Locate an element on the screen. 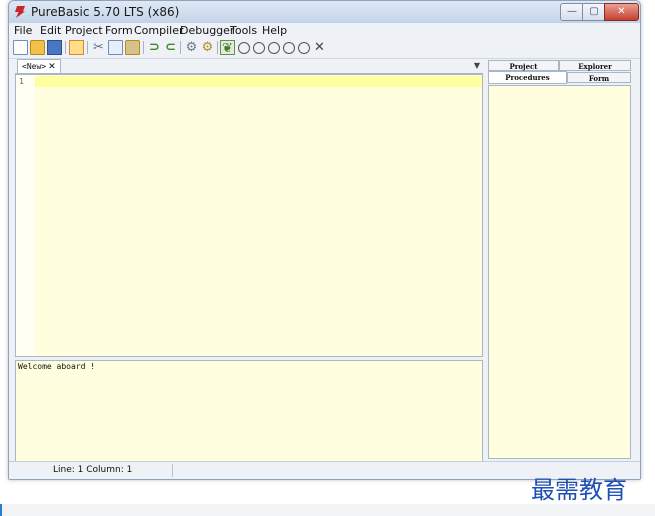  menu-debugger: Debugger is located at coordinates (207, 30).